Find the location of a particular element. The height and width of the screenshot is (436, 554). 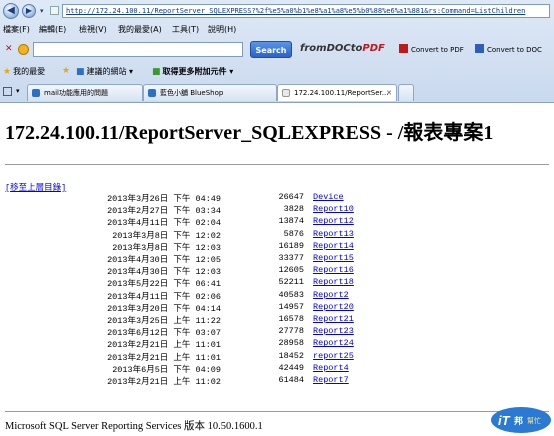

top-divider is located at coordinates (277, 164).